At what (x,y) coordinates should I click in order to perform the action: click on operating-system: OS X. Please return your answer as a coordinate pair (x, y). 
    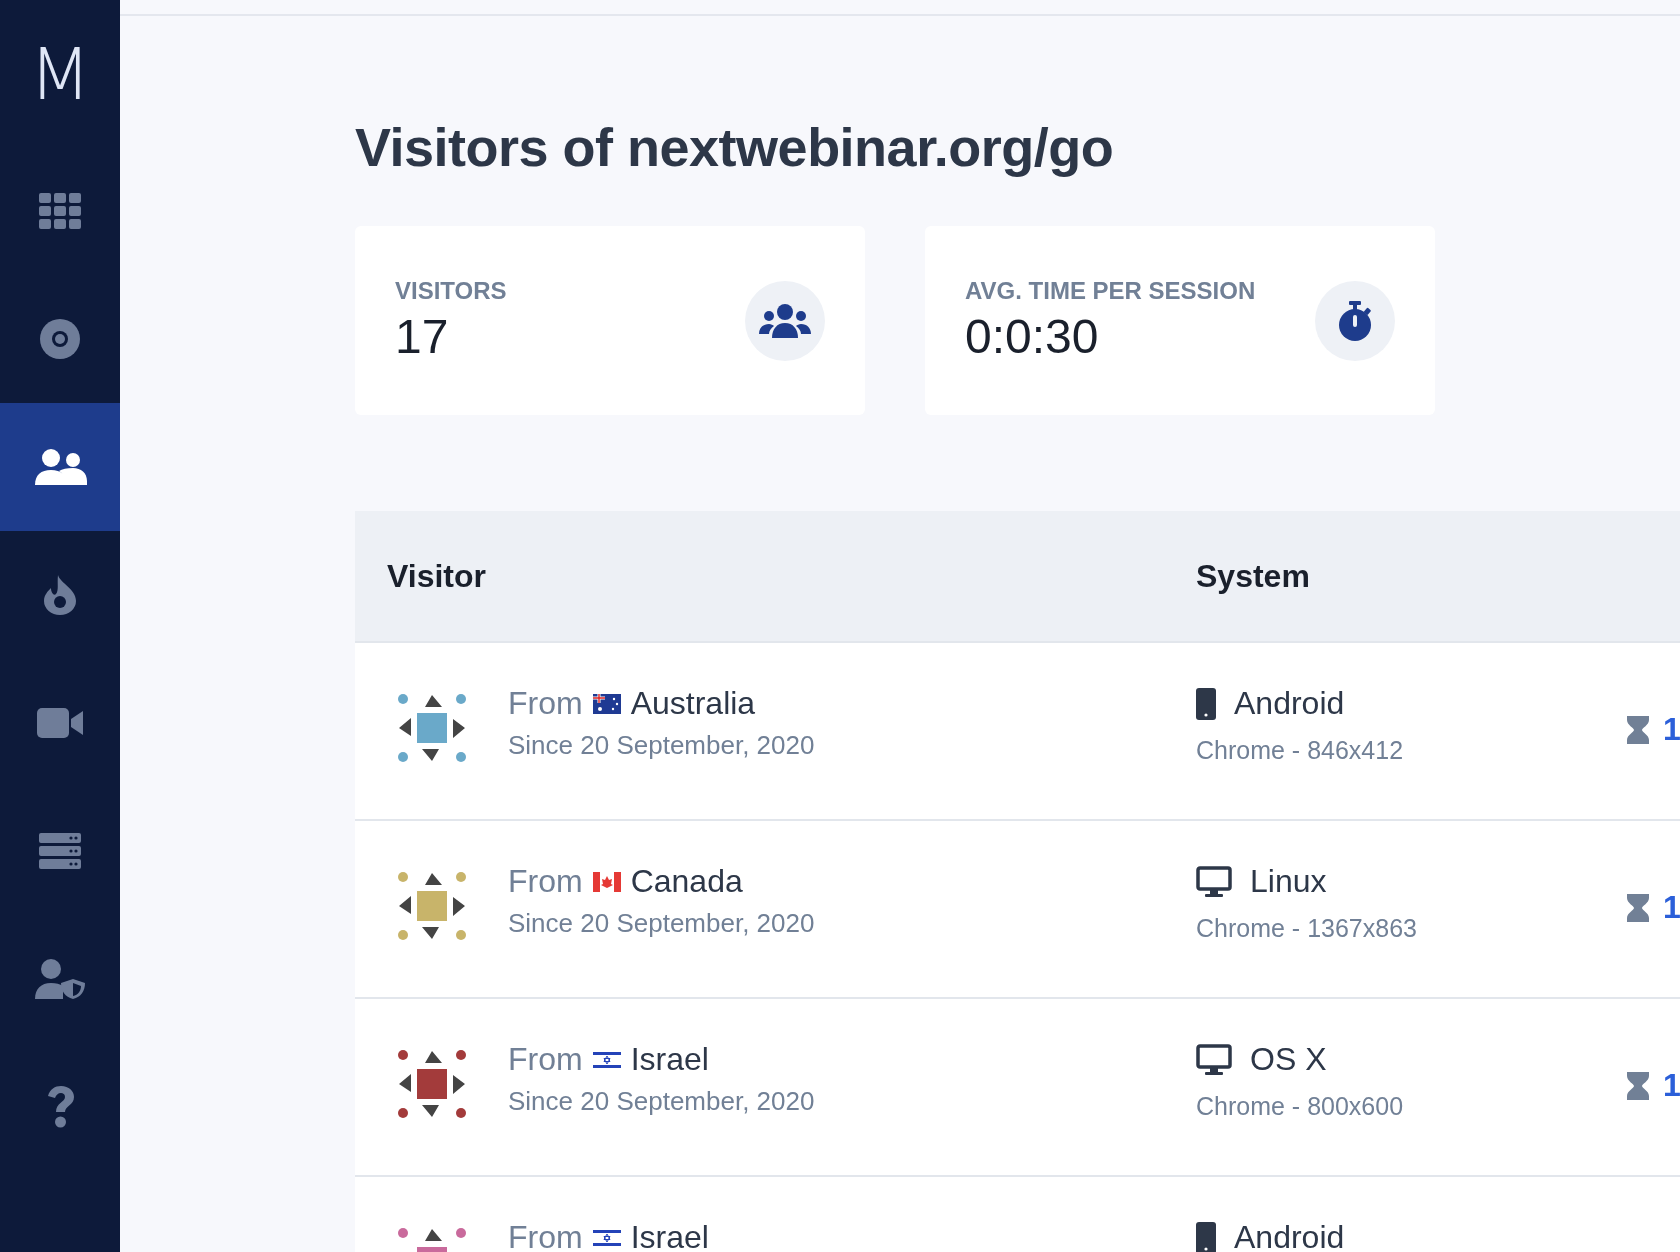
    Looking at the image, I should click on (1288, 1059).